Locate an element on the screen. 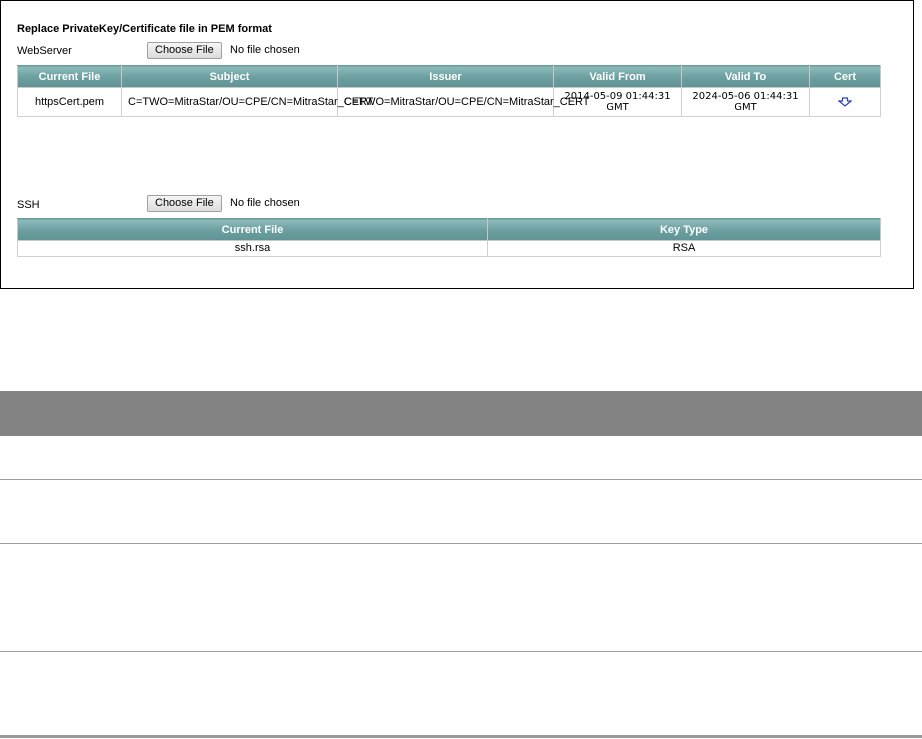 The height and width of the screenshot is (739, 922). ssh-key-table: Current File Key Type ssh.rsa RSA is located at coordinates (449, 237).